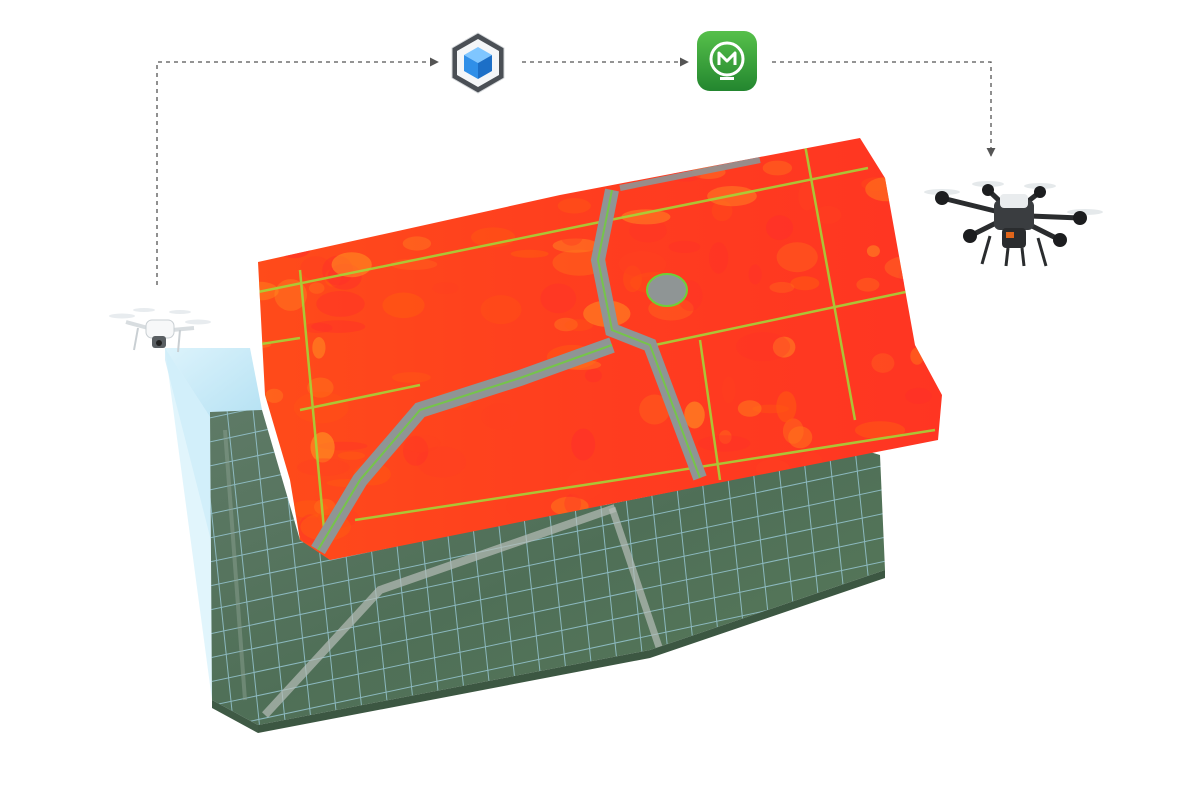  What do you see at coordinates (727, 61) in the screenshot?
I see `agriculture-app-icon` at bounding box center [727, 61].